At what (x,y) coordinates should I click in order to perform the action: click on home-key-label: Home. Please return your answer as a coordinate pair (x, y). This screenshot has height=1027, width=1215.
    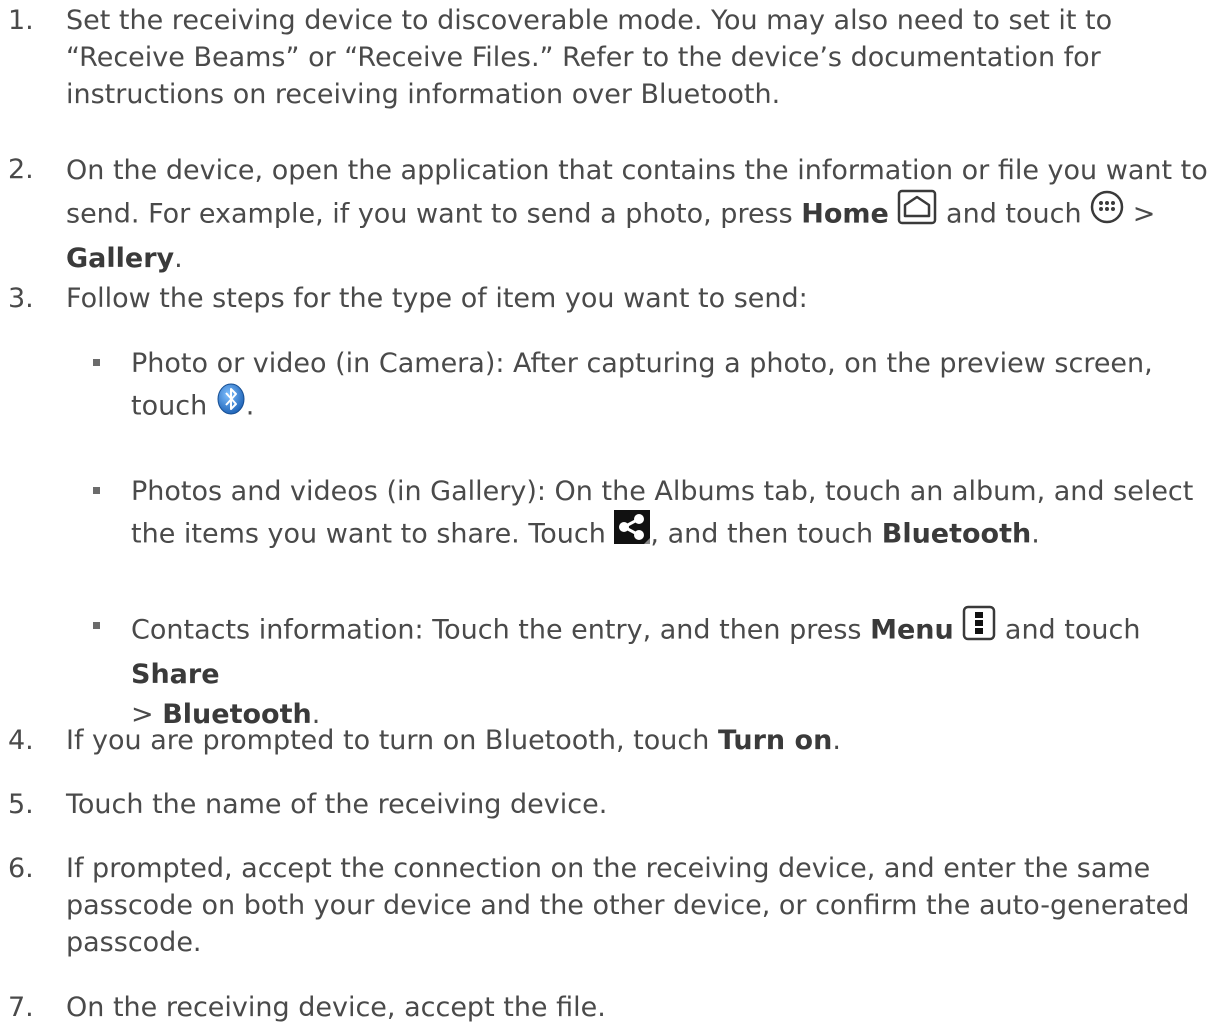
    Looking at the image, I should click on (845, 214).